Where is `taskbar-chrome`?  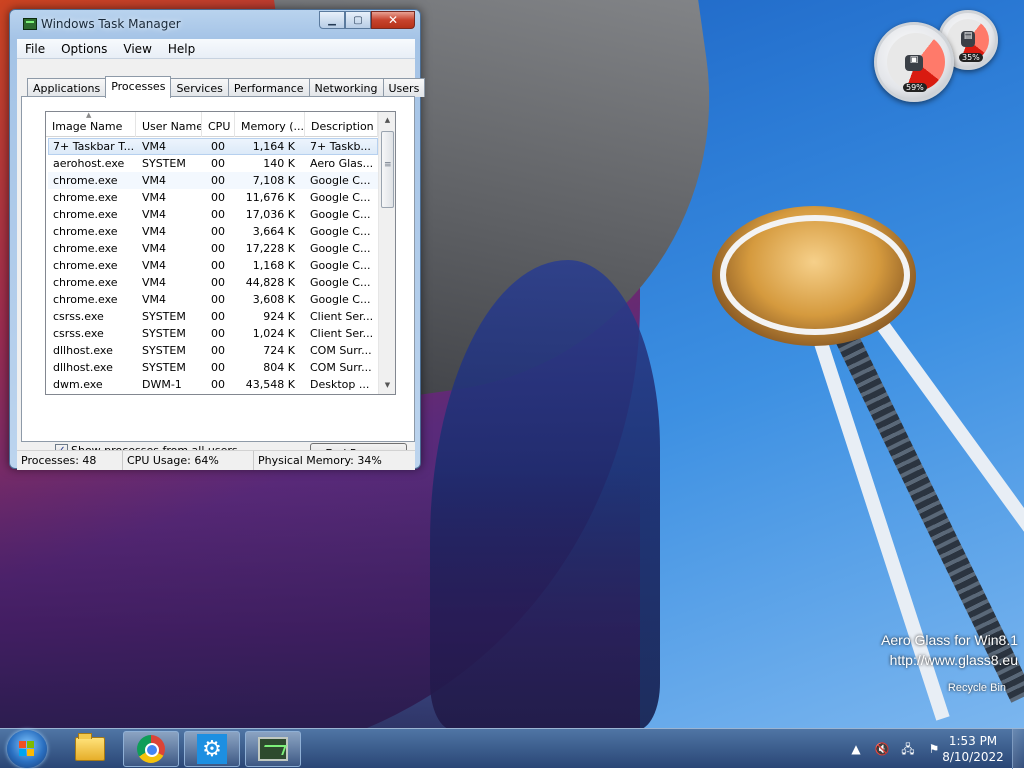
taskbar-chrome is located at coordinates (151, 749).